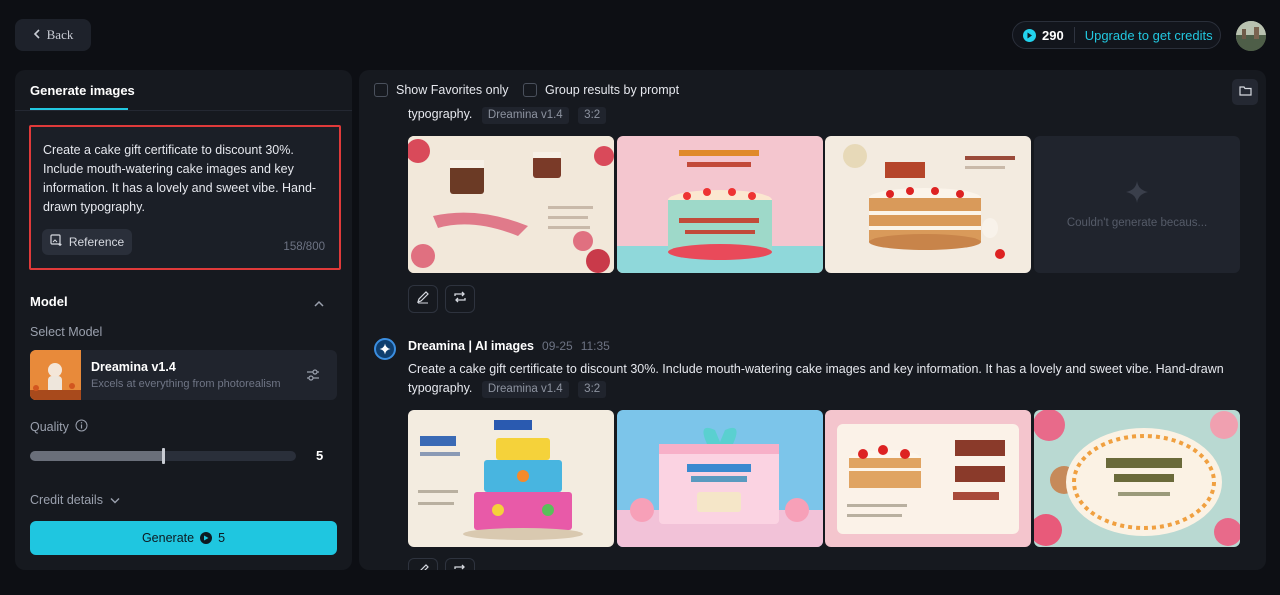 The image size is (1280, 595). Describe the element at coordinates (320, 455) in the screenshot. I see `quality-value: 5` at that location.